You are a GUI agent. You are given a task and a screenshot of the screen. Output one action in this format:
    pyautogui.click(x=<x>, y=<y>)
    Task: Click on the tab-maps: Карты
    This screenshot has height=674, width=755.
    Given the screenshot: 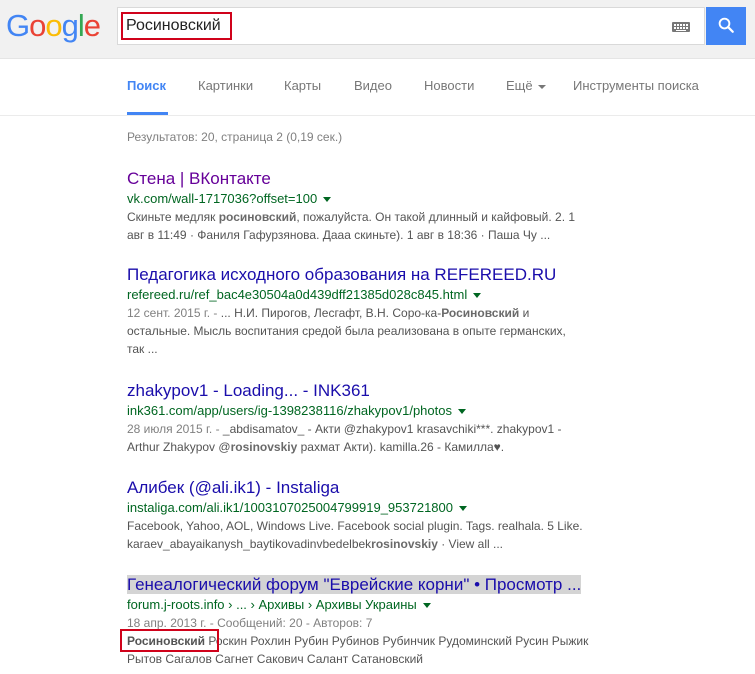 What is the action you would take?
    pyautogui.click(x=302, y=85)
    